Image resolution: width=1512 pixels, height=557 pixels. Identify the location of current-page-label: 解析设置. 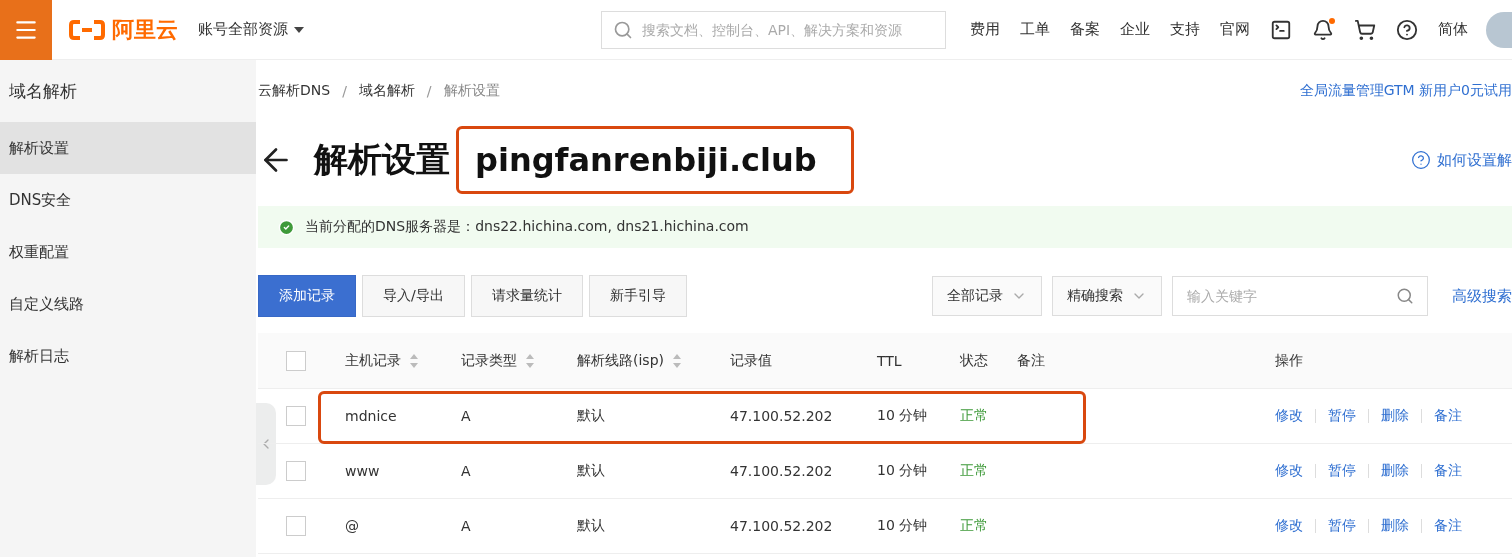
(471, 91).